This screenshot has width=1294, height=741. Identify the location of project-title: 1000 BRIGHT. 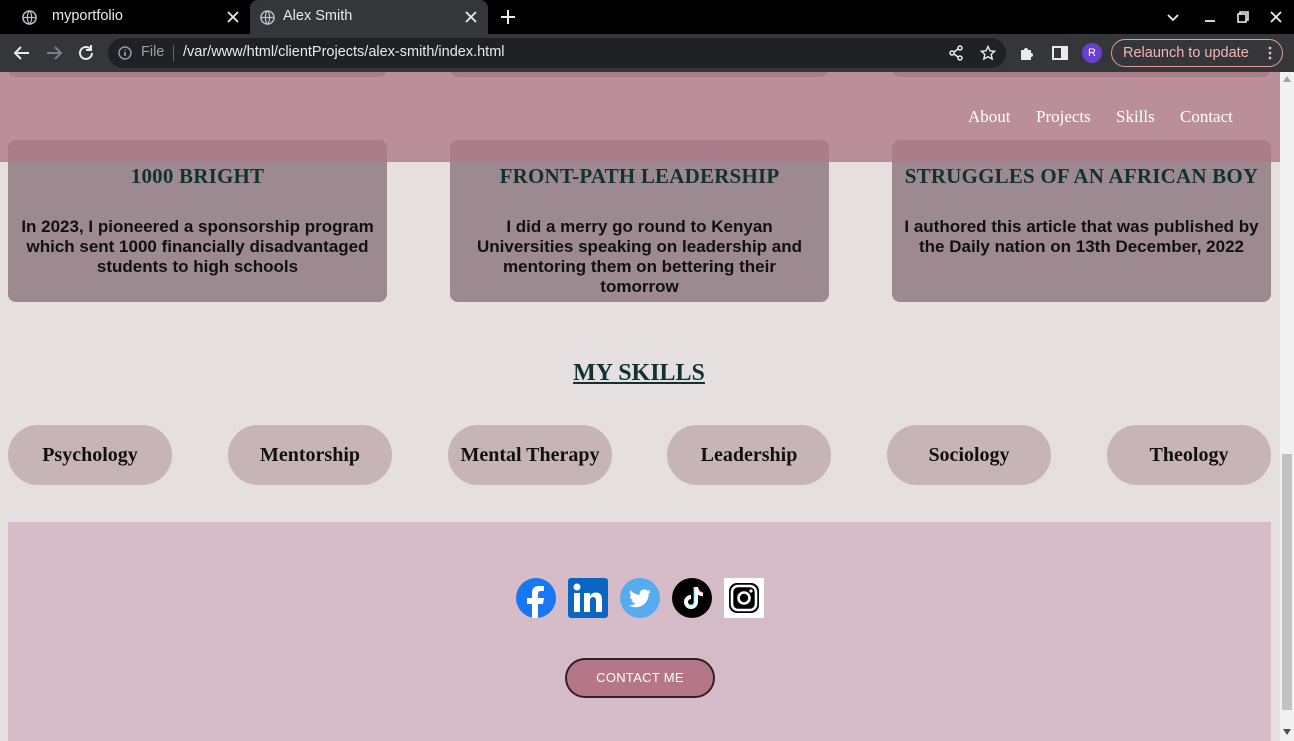
(197, 176).